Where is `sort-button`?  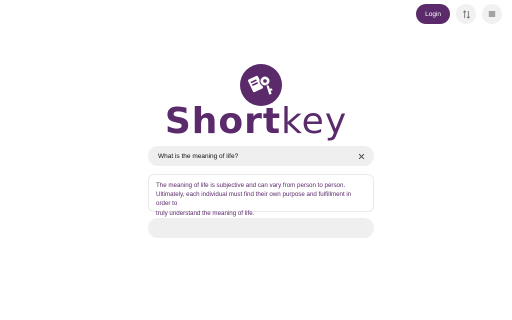 sort-button is located at coordinates (466, 14).